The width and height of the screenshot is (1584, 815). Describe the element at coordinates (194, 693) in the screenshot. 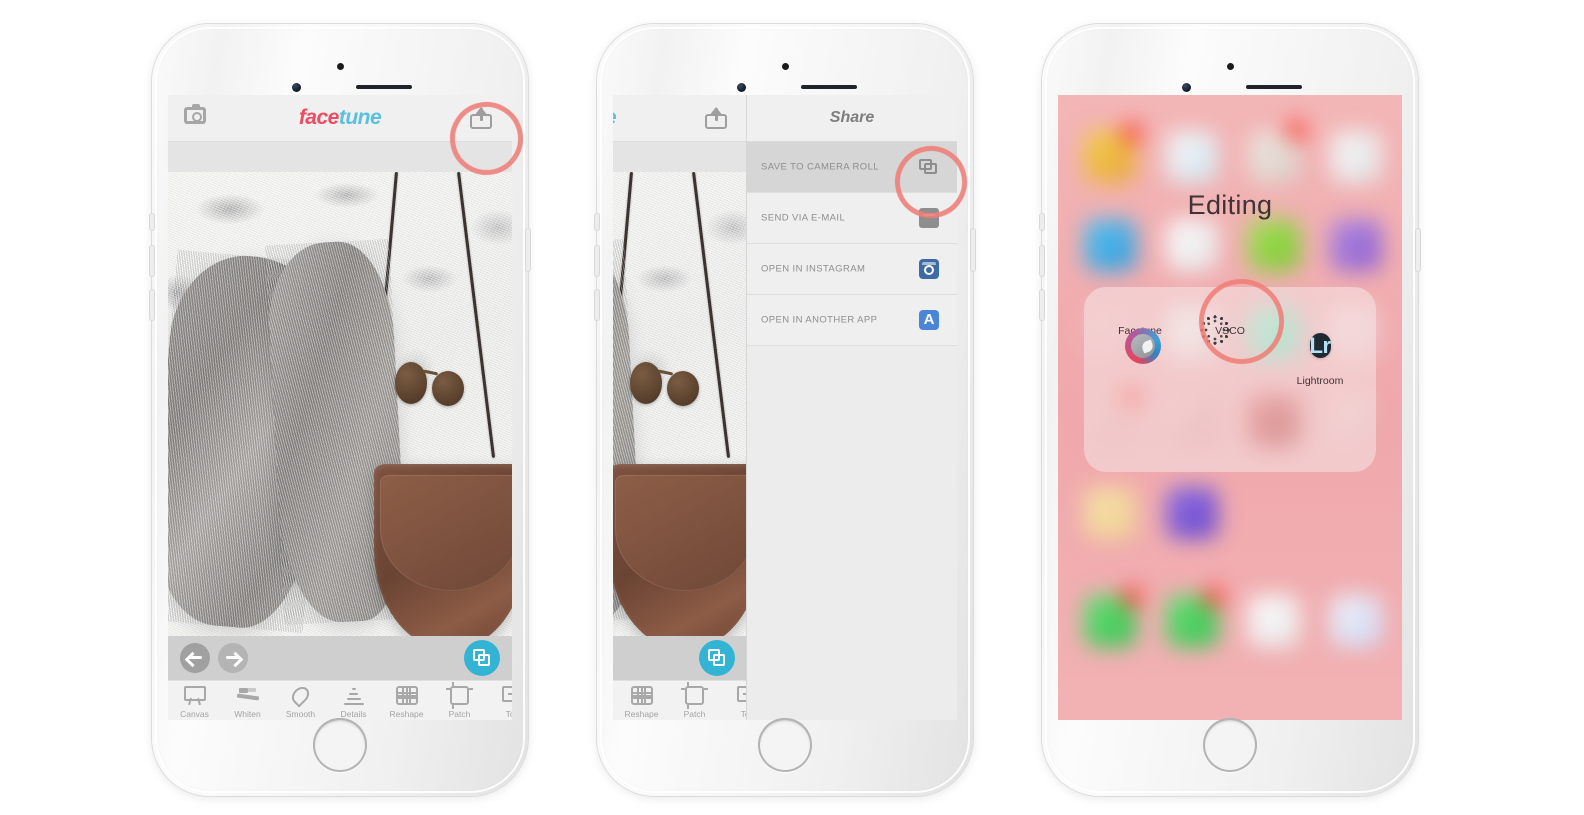

I see `canvas-icon` at that location.